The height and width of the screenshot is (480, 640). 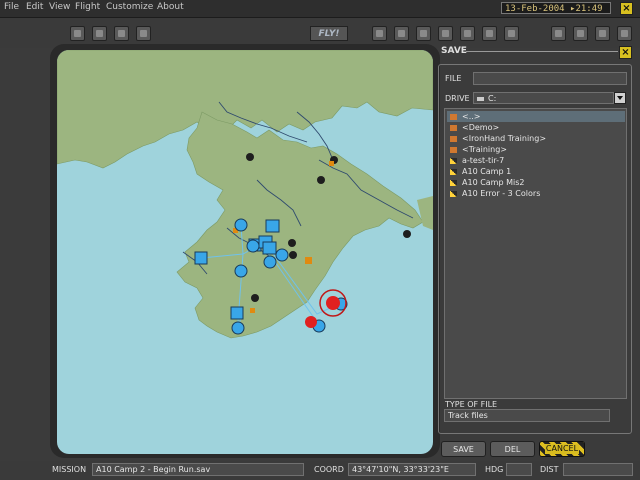 I want to click on file-list-item: <IronHand Training>, so click(x=536, y=138).